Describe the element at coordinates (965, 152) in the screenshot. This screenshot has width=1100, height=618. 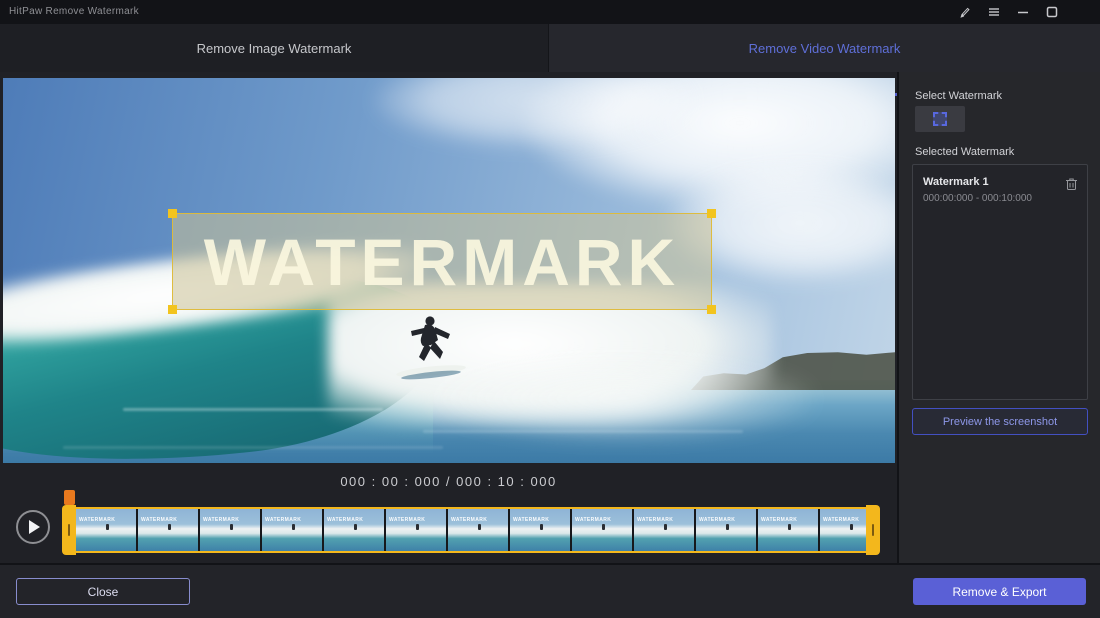
I see `selected-watermark-label: Selected Watermark` at that location.